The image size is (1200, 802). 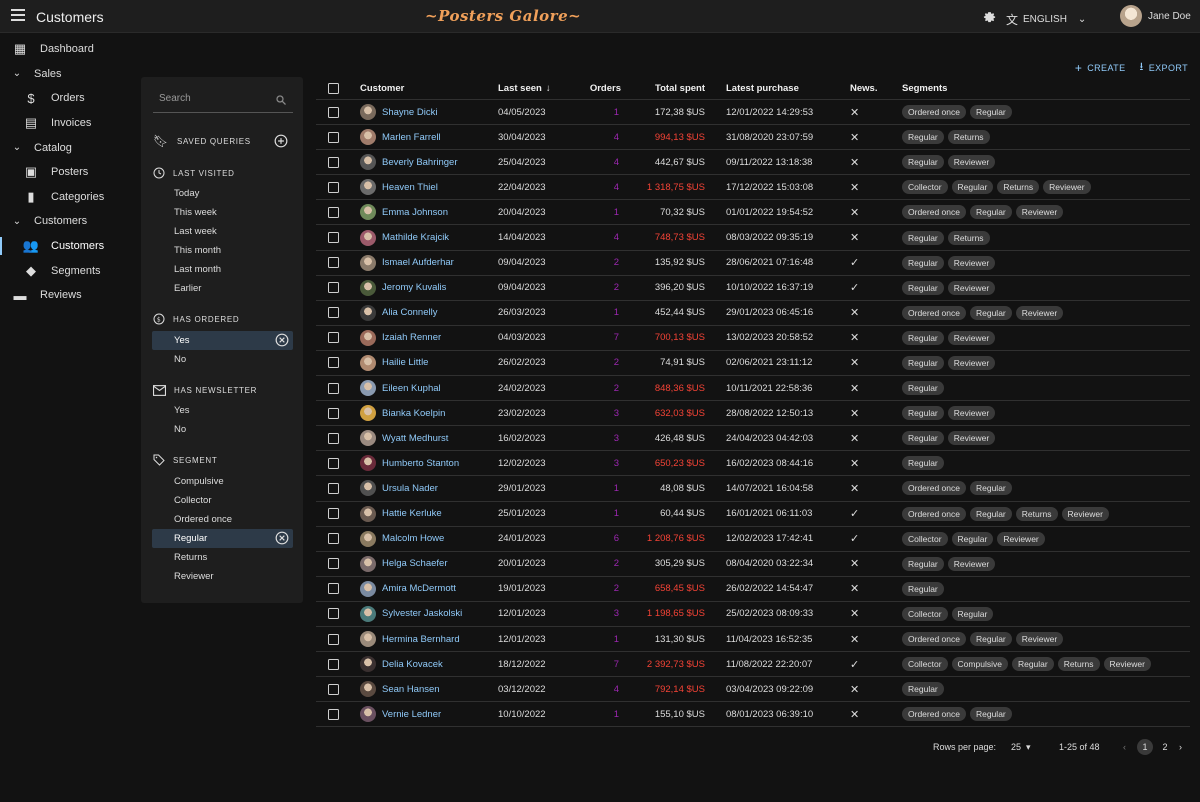 What do you see at coordinates (408, 589) in the screenshot?
I see `customer-cell: Amira McDermott` at bounding box center [408, 589].